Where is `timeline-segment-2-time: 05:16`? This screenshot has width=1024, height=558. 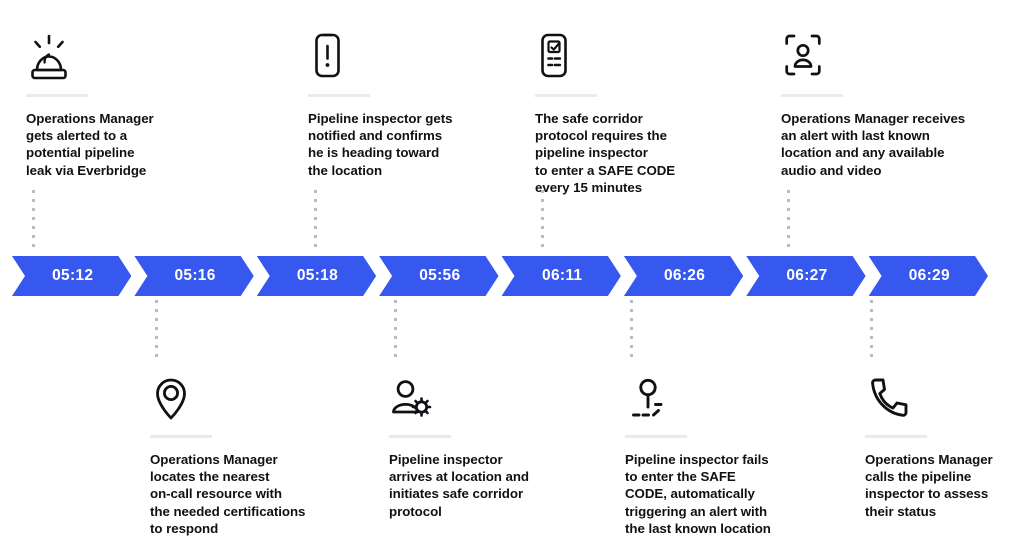
timeline-segment-2-time: 05:16 is located at coordinates (195, 276).